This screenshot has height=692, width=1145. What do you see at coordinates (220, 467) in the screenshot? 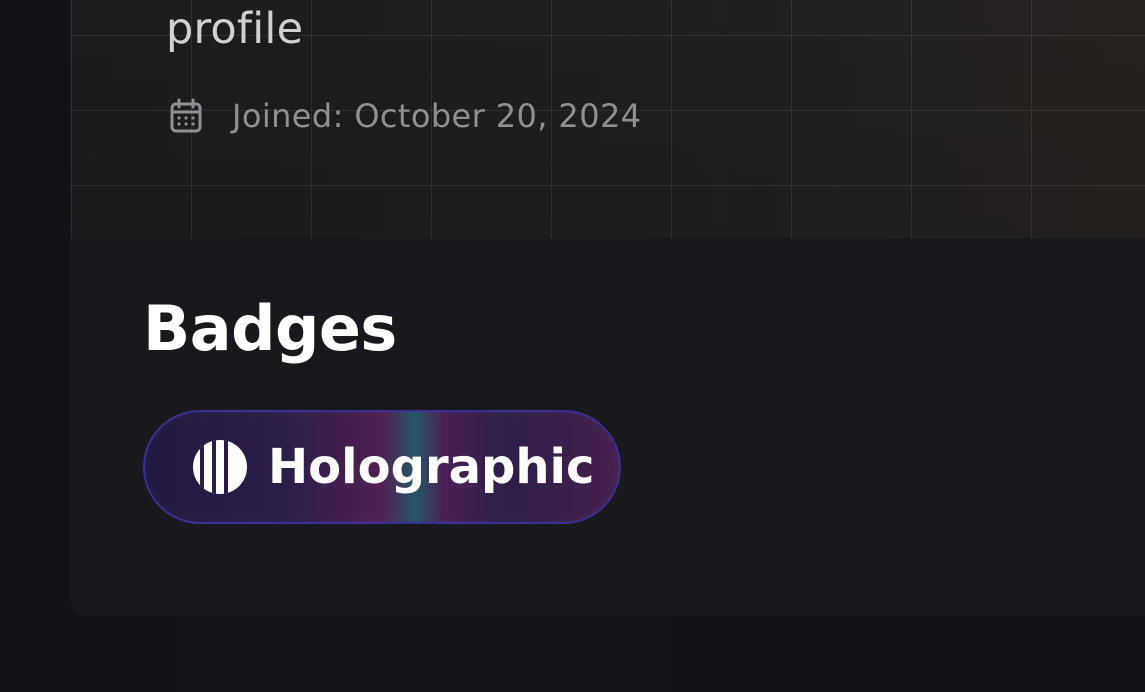
I see `holographic-bars-icon` at bounding box center [220, 467].